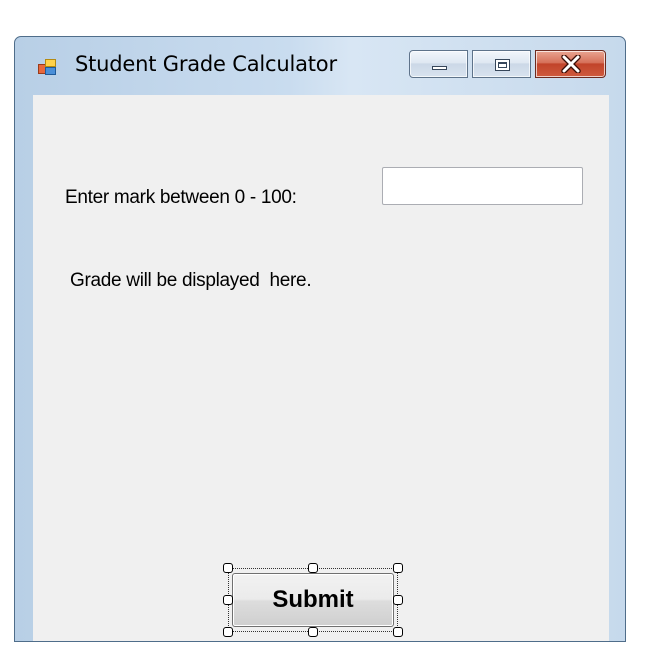 This screenshot has height=670, width=648. I want to click on resize-handle-bottom-right, so click(398, 632).